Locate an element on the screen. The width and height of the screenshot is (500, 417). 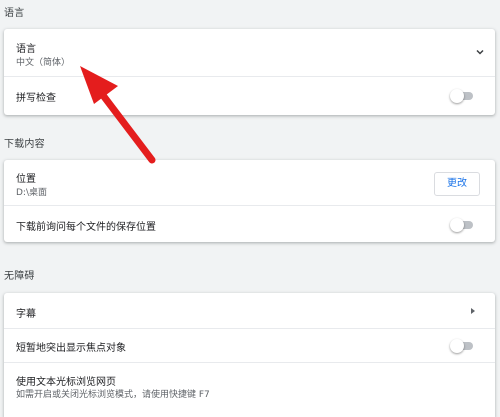
triangle-right-icon is located at coordinates (473, 311).